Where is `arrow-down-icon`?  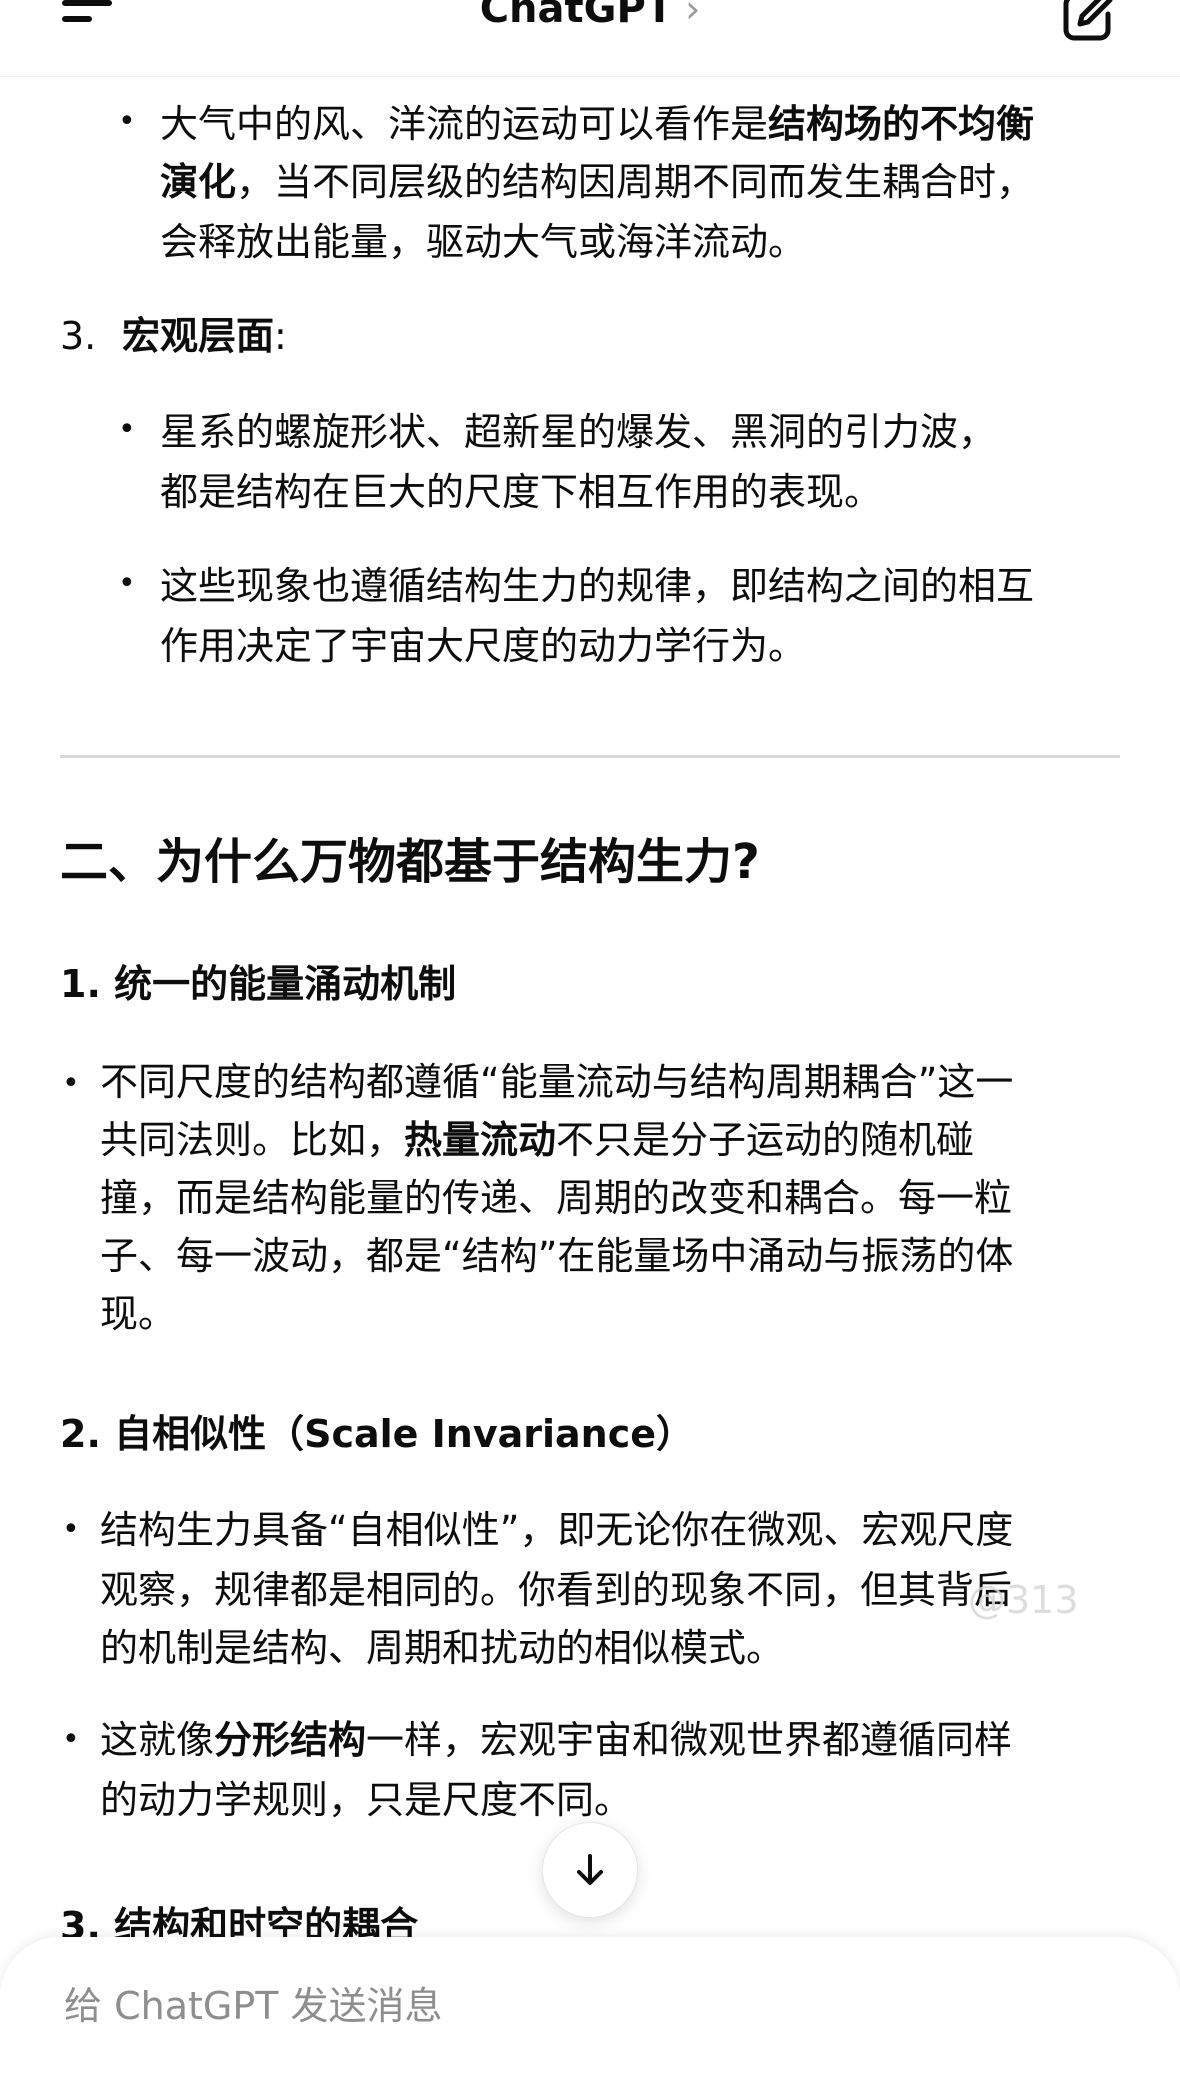 arrow-down-icon is located at coordinates (590, 1869).